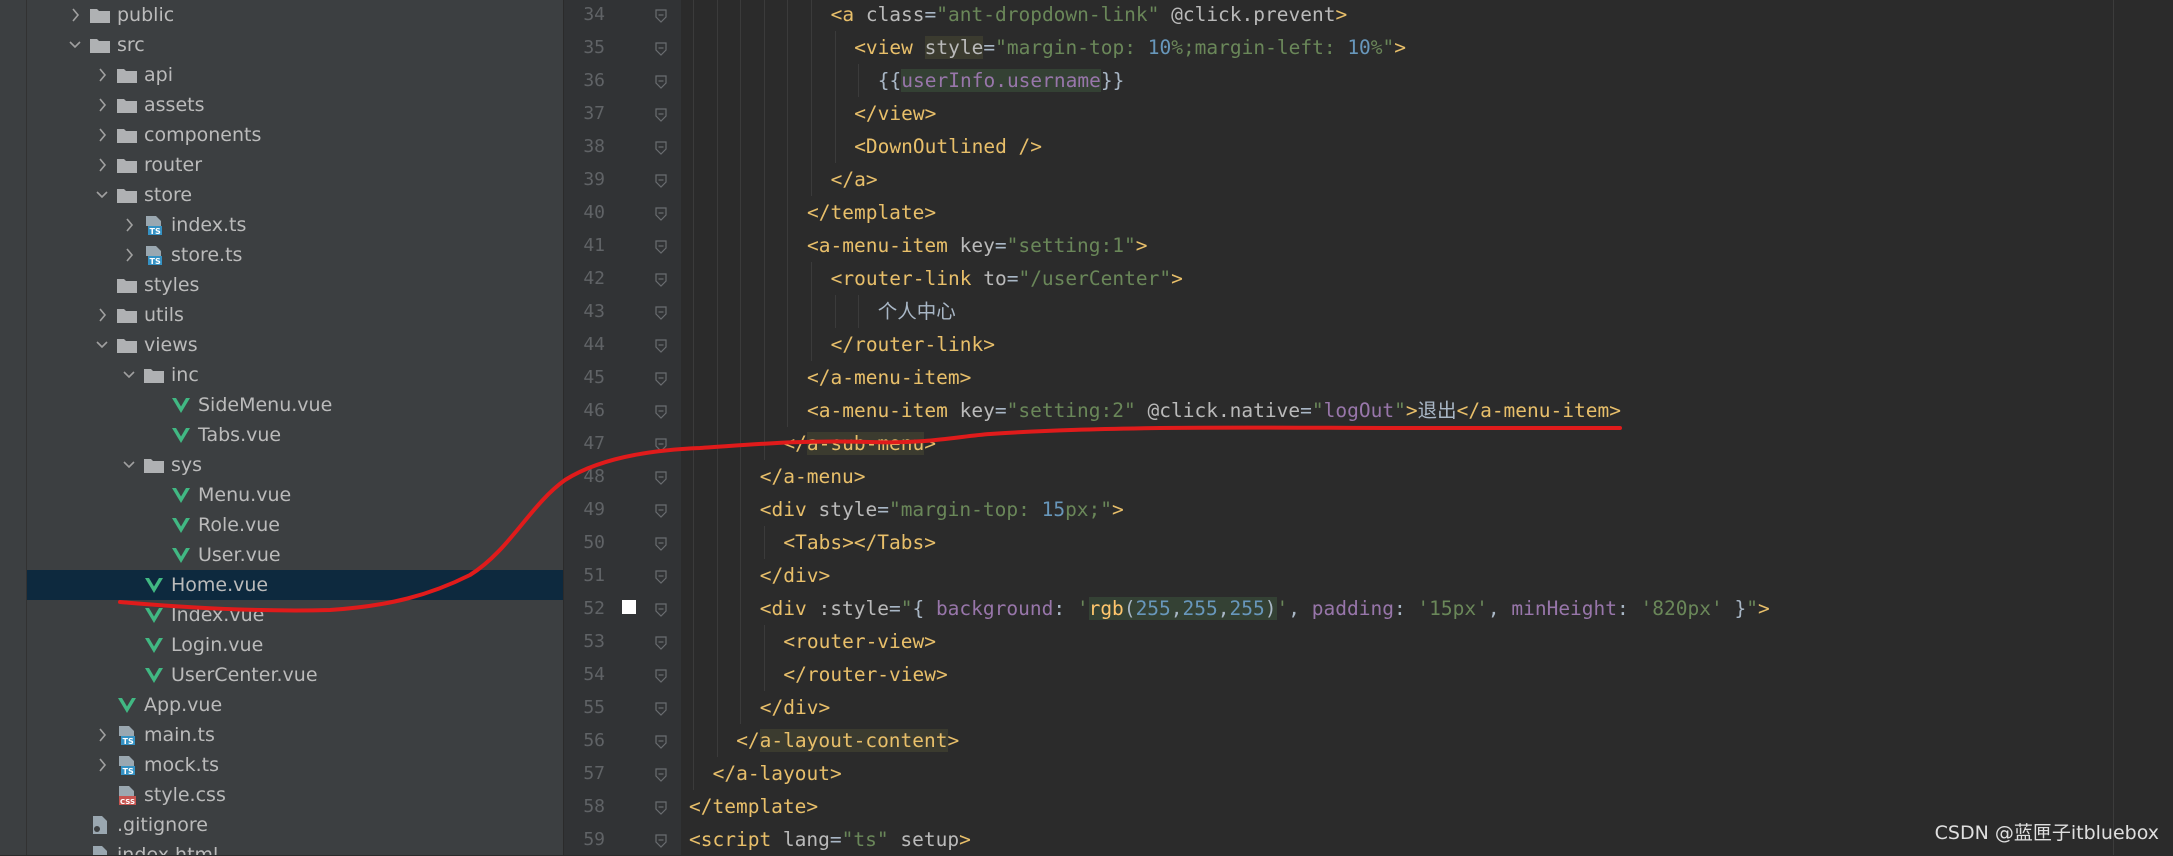 The height and width of the screenshot is (856, 2173). What do you see at coordinates (295, 615) in the screenshot?
I see `tree-item: Index.vue` at bounding box center [295, 615].